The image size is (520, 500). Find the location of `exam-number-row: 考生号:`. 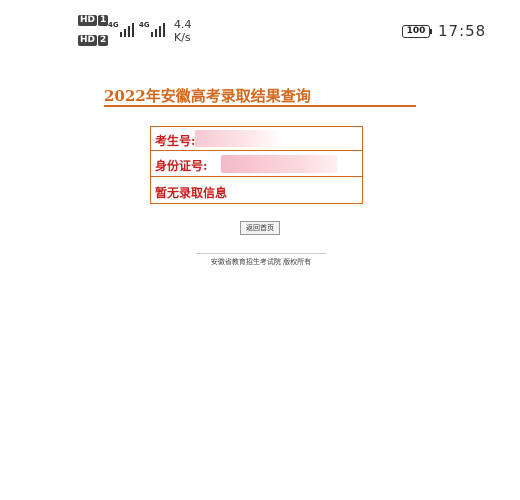

exam-number-row: 考生号: is located at coordinates (256, 139).